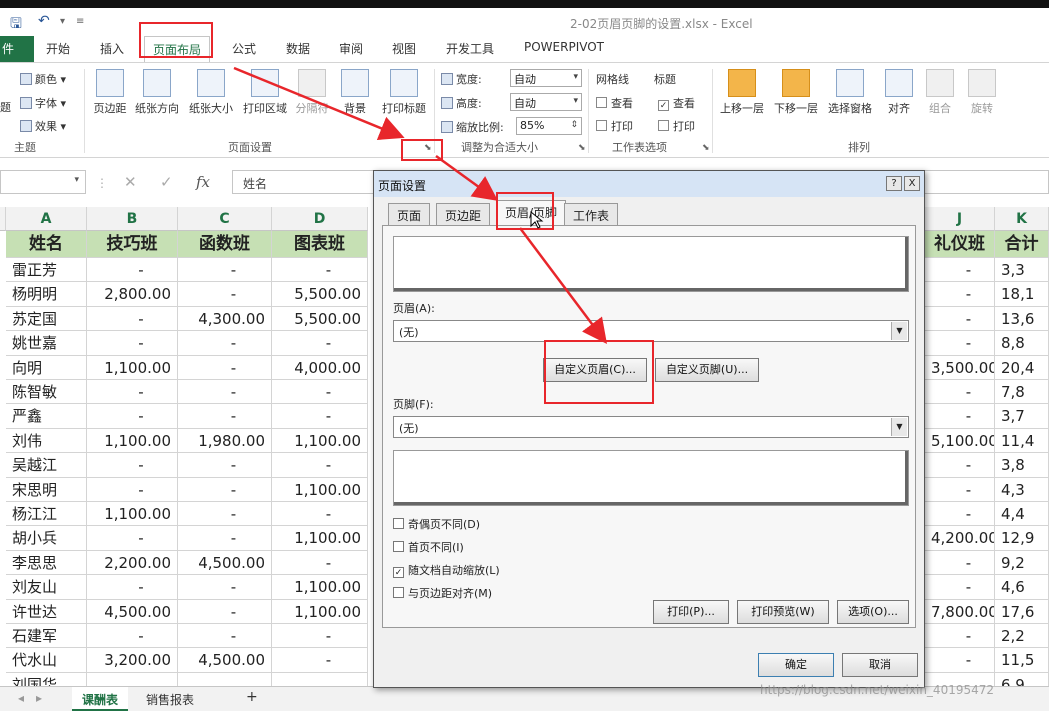 The width and height of the screenshot is (1049, 711). Describe the element at coordinates (225, 244) in the screenshot. I see `header-cell-func: 函数班` at that location.